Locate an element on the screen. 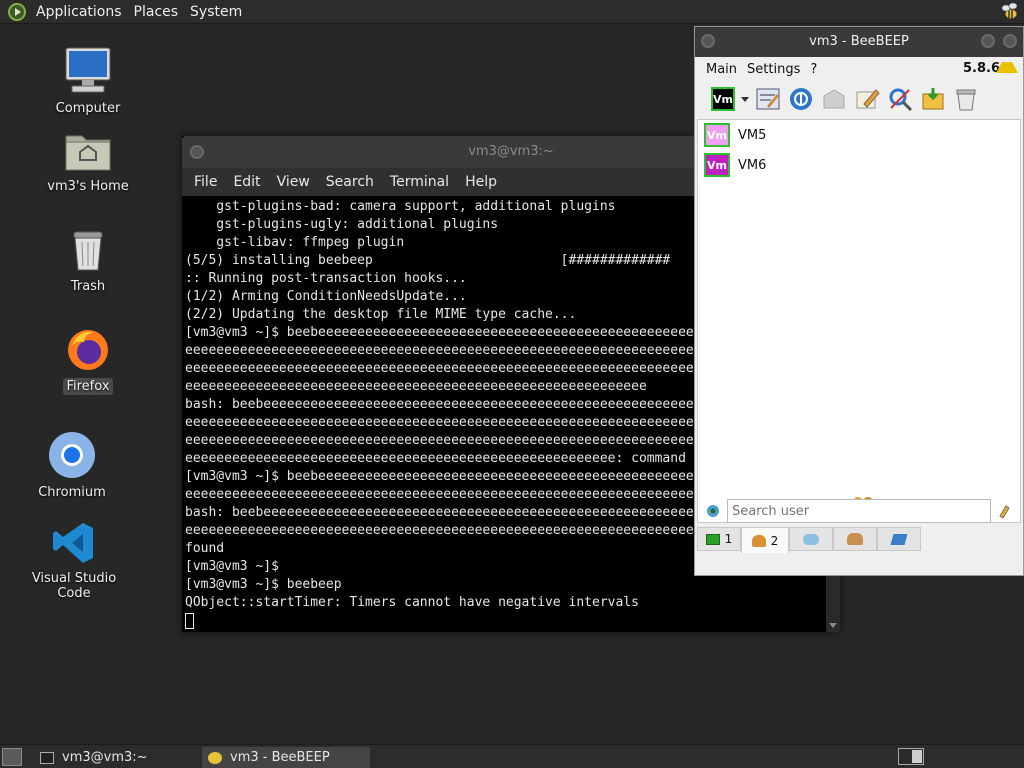 The height and width of the screenshot is (768, 1024). groups-icon is located at coordinates (855, 539).